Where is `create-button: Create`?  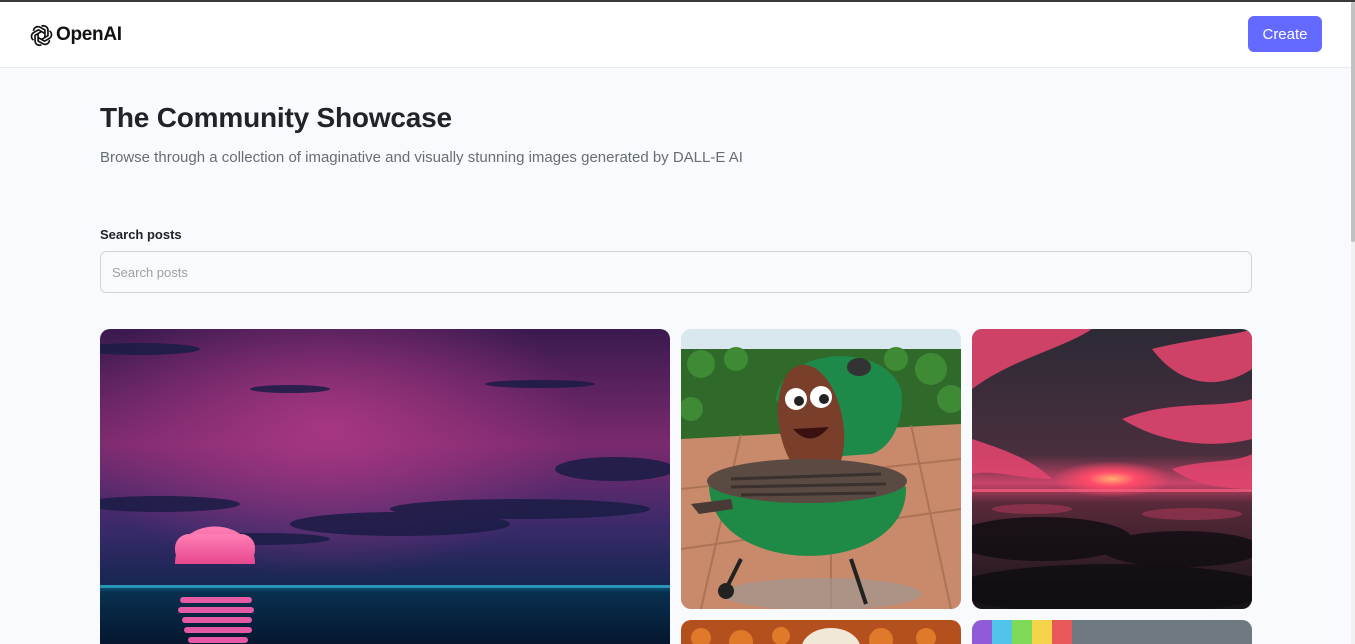
create-button: Create is located at coordinates (1285, 34).